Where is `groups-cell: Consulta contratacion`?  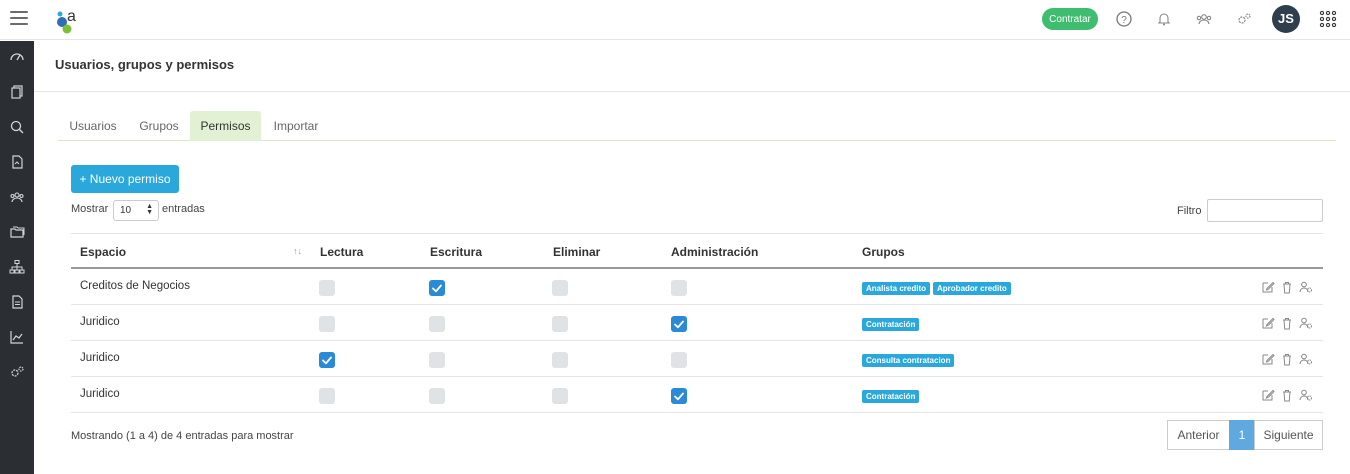
groups-cell: Consulta contratacion is located at coordinates (909, 361).